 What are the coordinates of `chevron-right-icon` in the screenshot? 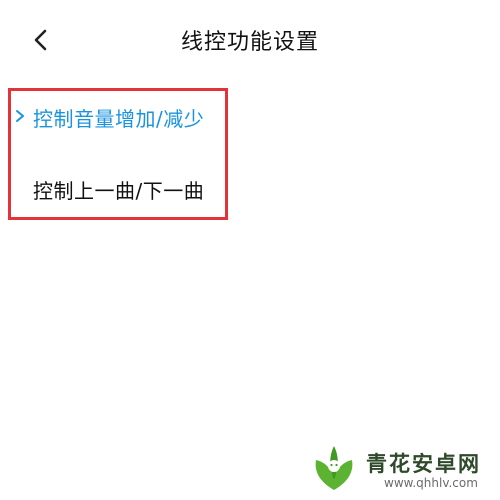 It's located at (20, 116).